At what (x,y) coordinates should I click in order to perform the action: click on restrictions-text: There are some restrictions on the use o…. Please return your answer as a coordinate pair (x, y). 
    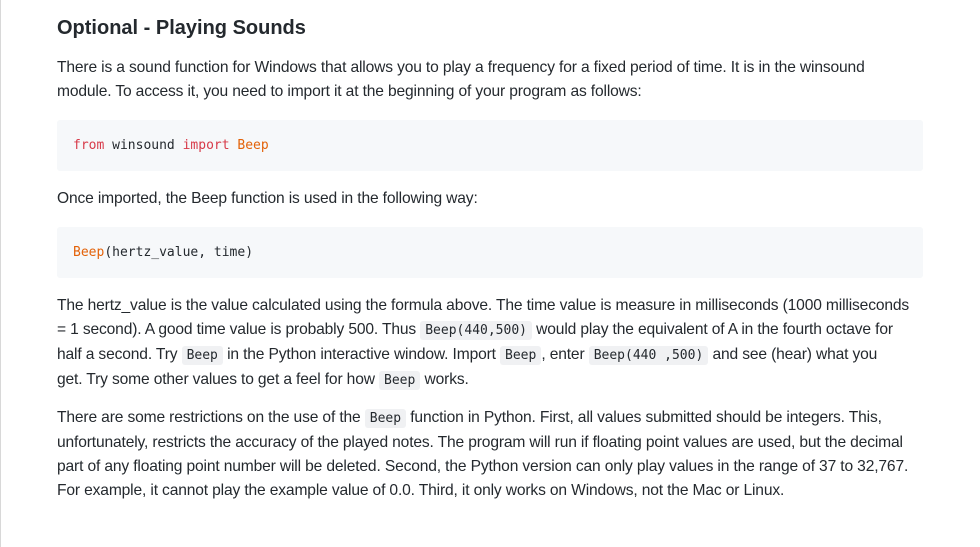
    Looking at the image, I should click on (209, 417).